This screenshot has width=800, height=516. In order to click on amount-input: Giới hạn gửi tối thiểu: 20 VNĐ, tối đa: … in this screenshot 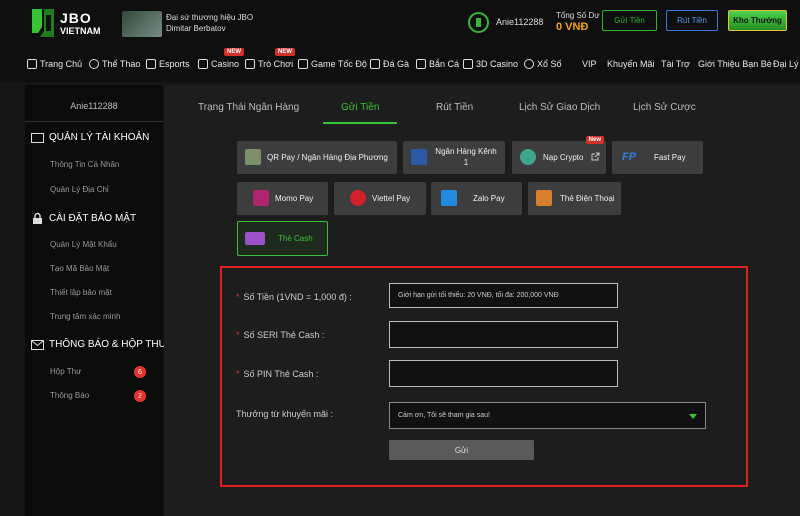, I will do `click(503, 295)`.